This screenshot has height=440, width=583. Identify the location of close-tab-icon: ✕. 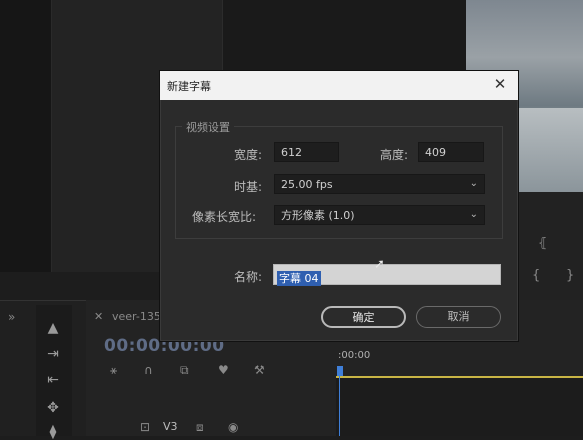
(98, 316).